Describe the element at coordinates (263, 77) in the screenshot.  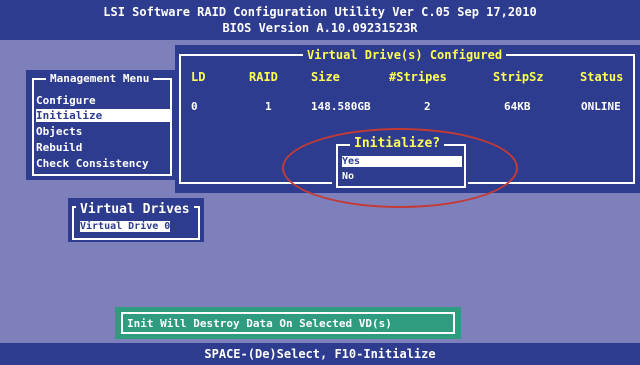
I see `header-raid: RAID` at that location.